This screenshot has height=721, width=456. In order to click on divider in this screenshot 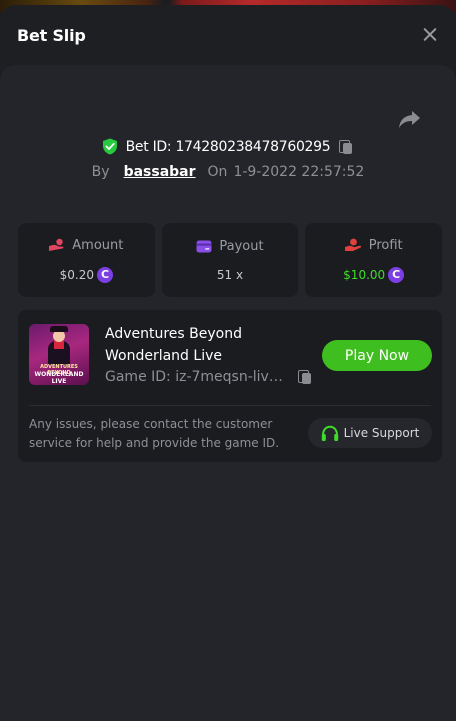, I will do `click(230, 405)`.